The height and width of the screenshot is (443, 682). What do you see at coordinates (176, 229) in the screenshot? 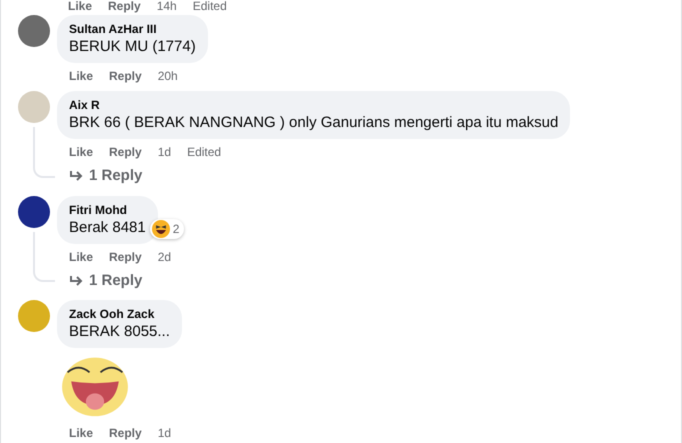
I see `reaction-count: 2` at bounding box center [176, 229].